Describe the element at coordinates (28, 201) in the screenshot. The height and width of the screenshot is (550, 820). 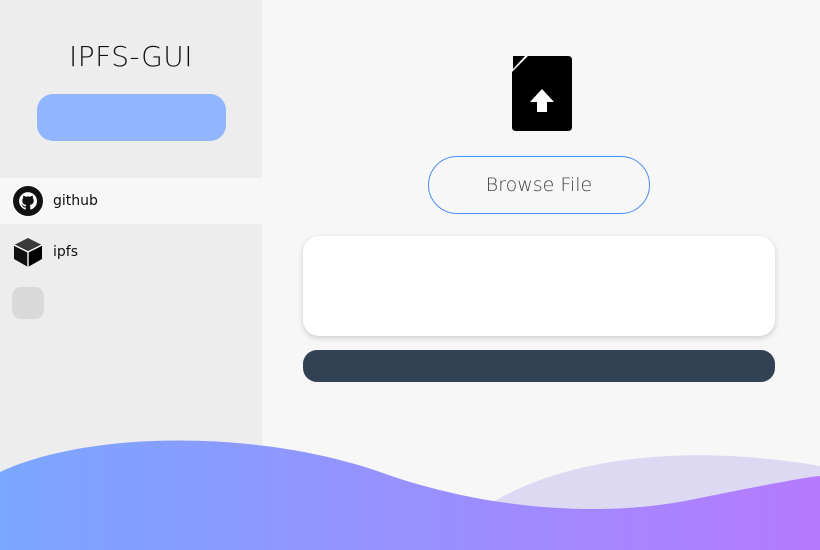
I see `github-icon` at that location.